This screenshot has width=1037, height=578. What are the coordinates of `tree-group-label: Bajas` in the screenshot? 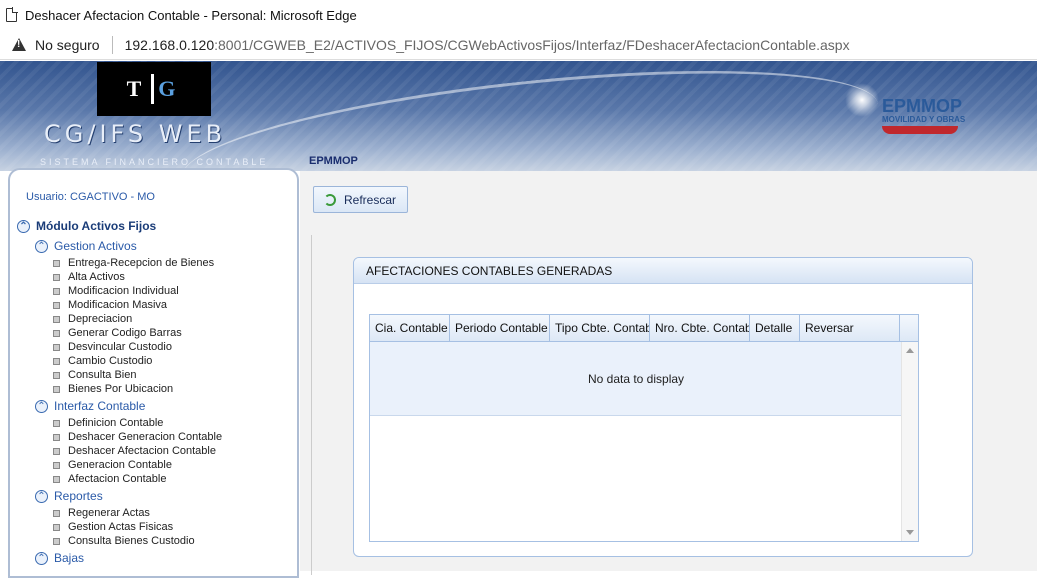 It's located at (69, 558).